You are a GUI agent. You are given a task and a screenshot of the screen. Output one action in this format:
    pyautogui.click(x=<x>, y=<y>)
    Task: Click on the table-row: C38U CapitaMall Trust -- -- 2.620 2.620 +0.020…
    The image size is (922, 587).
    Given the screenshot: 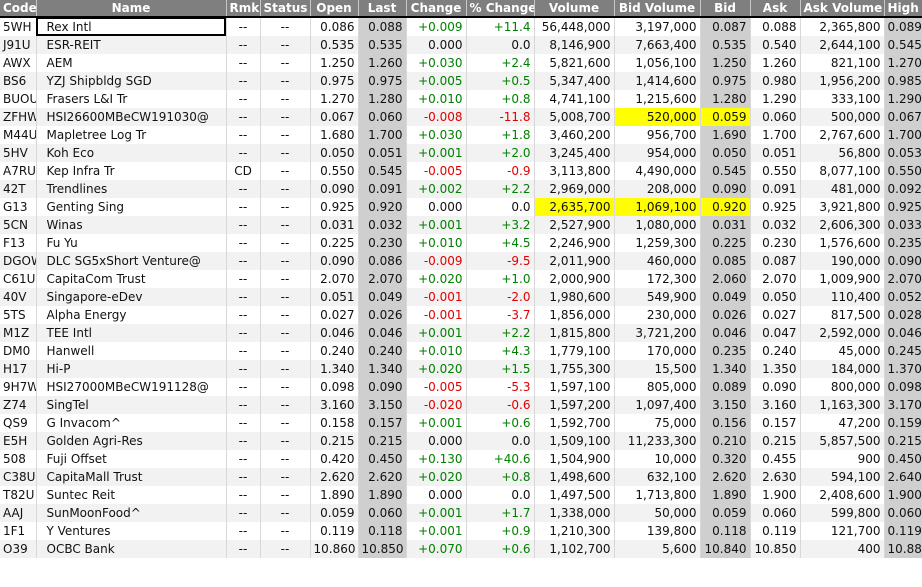 What is the action you would take?
    pyautogui.click(x=461, y=477)
    